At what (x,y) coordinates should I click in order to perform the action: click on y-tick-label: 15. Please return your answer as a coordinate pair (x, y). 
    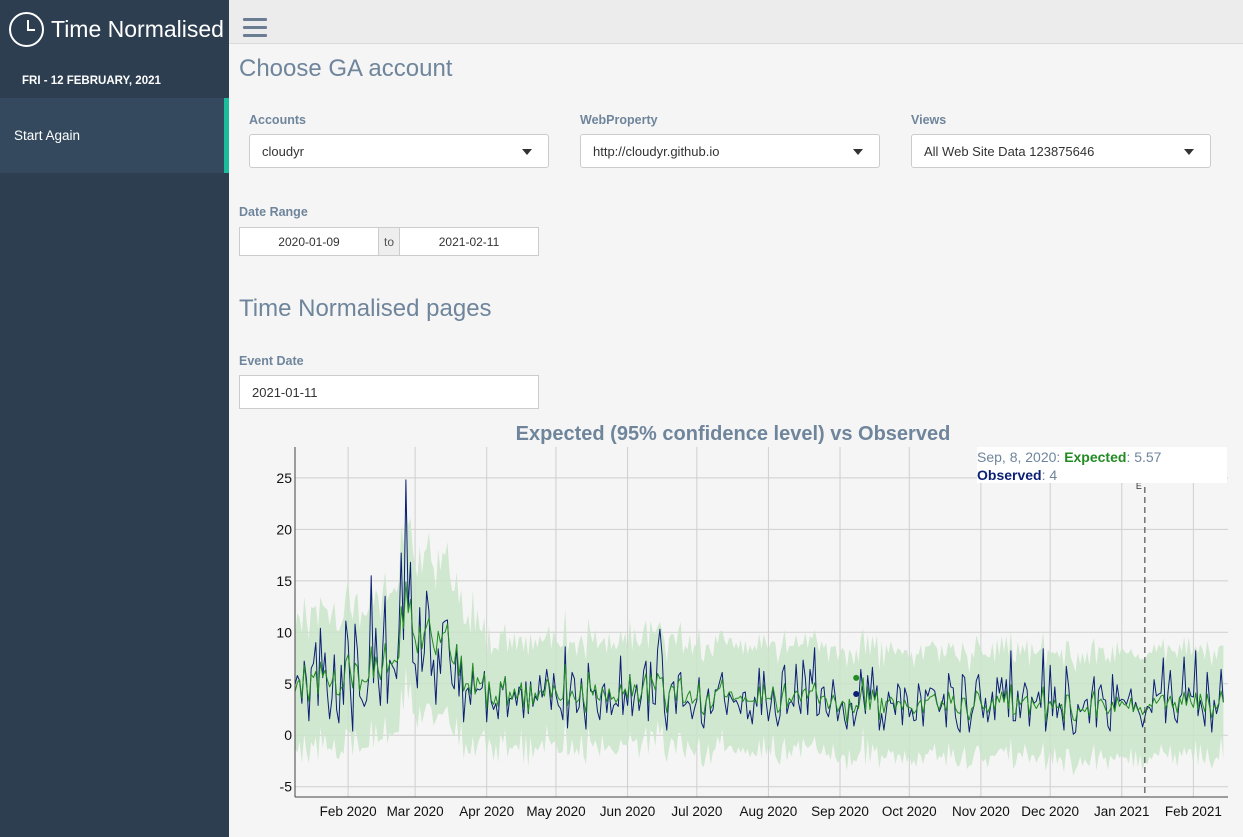
    Looking at the image, I should click on (284, 581).